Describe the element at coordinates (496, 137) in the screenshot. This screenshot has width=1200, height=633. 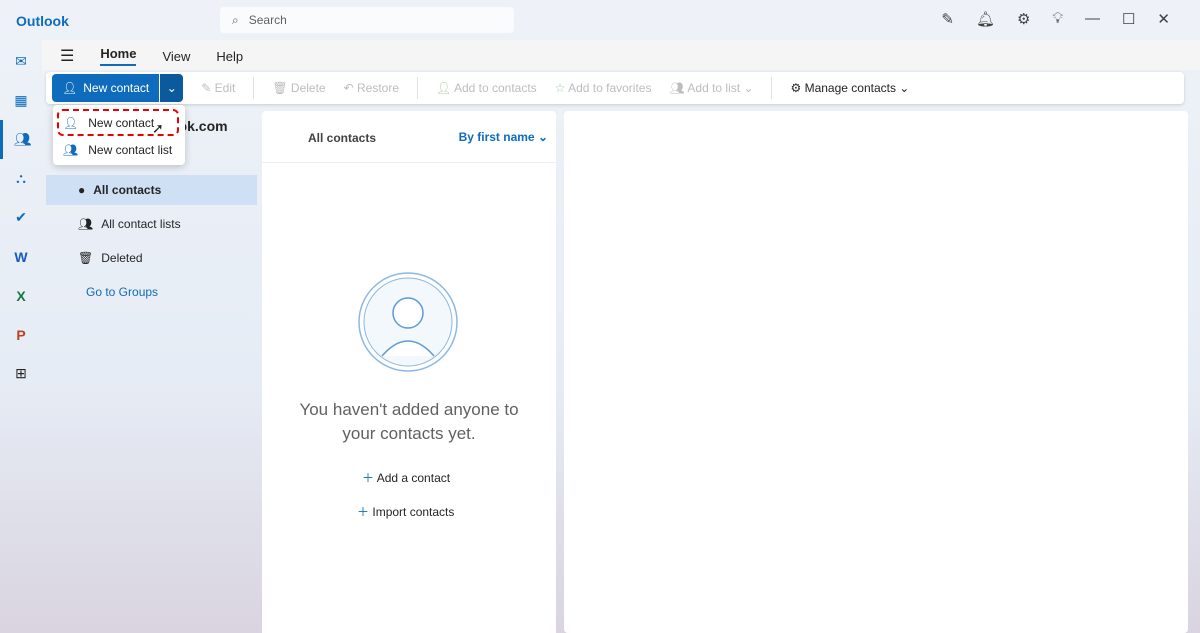
I see `sort-label: By first name` at that location.